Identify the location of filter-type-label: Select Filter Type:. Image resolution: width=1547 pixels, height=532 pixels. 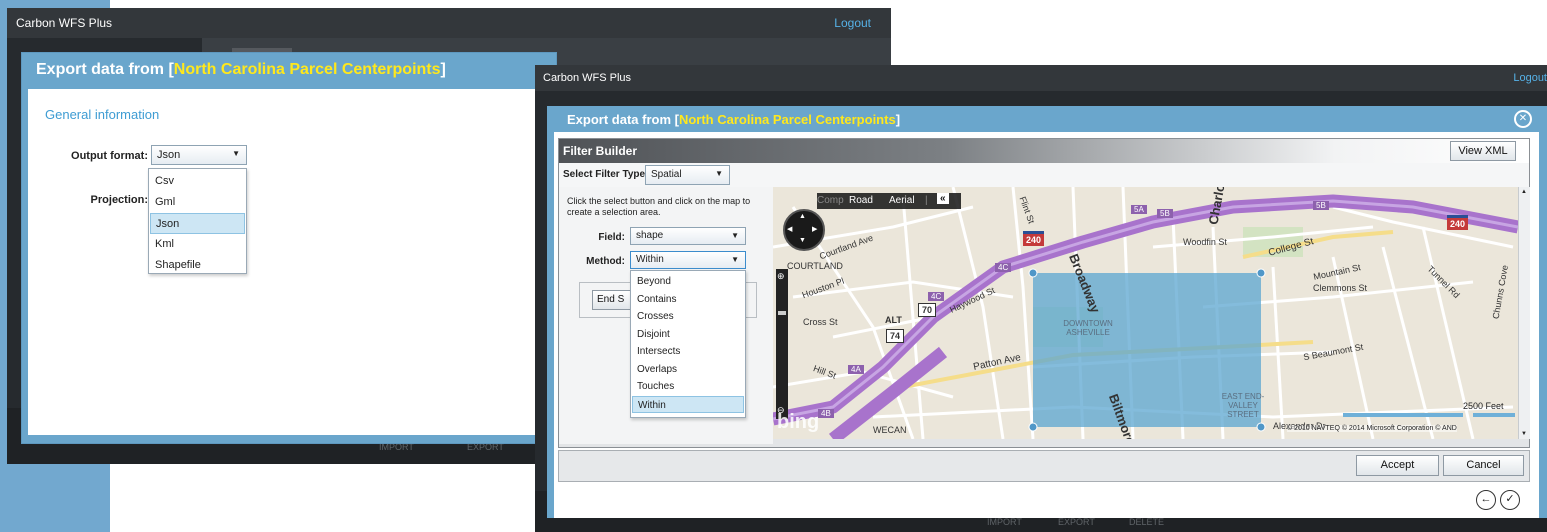
(606, 174).